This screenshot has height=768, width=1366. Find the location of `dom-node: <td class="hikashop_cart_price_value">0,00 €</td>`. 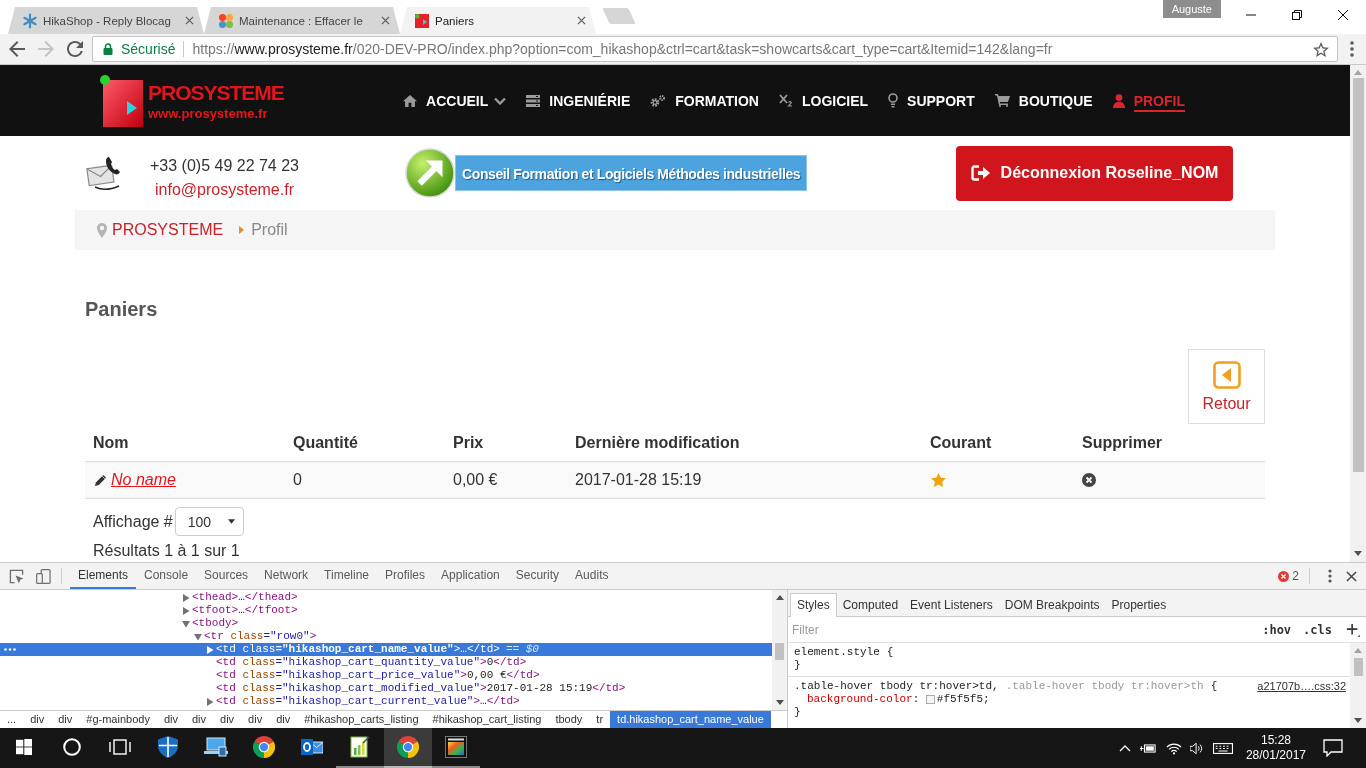

dom-node: <td class="hikashop_cart_price_value">0,00 €</td> is located at coordinates (373, 675).